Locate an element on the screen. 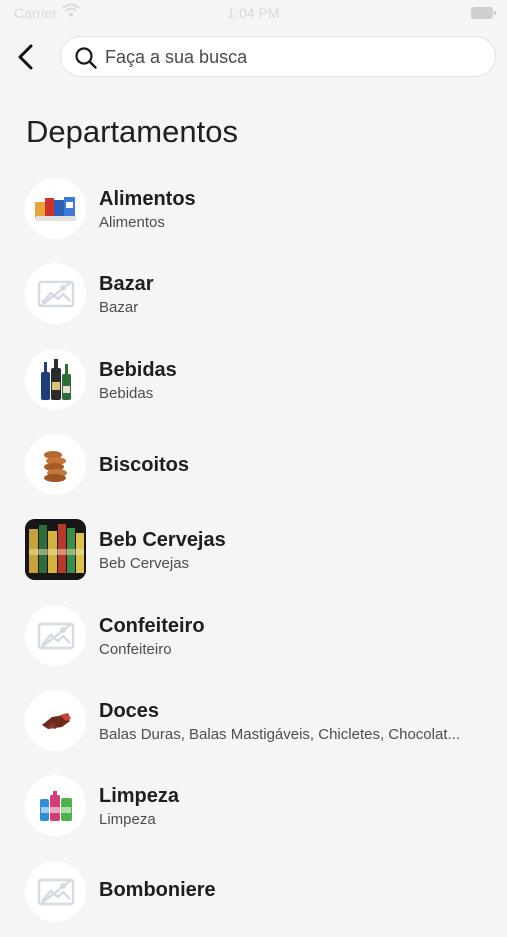 This screenshot has width=507, height=937. department-item-beb-cervejas: Beb Cervejas Beb Cervejas is located at coordinates (253, 557).